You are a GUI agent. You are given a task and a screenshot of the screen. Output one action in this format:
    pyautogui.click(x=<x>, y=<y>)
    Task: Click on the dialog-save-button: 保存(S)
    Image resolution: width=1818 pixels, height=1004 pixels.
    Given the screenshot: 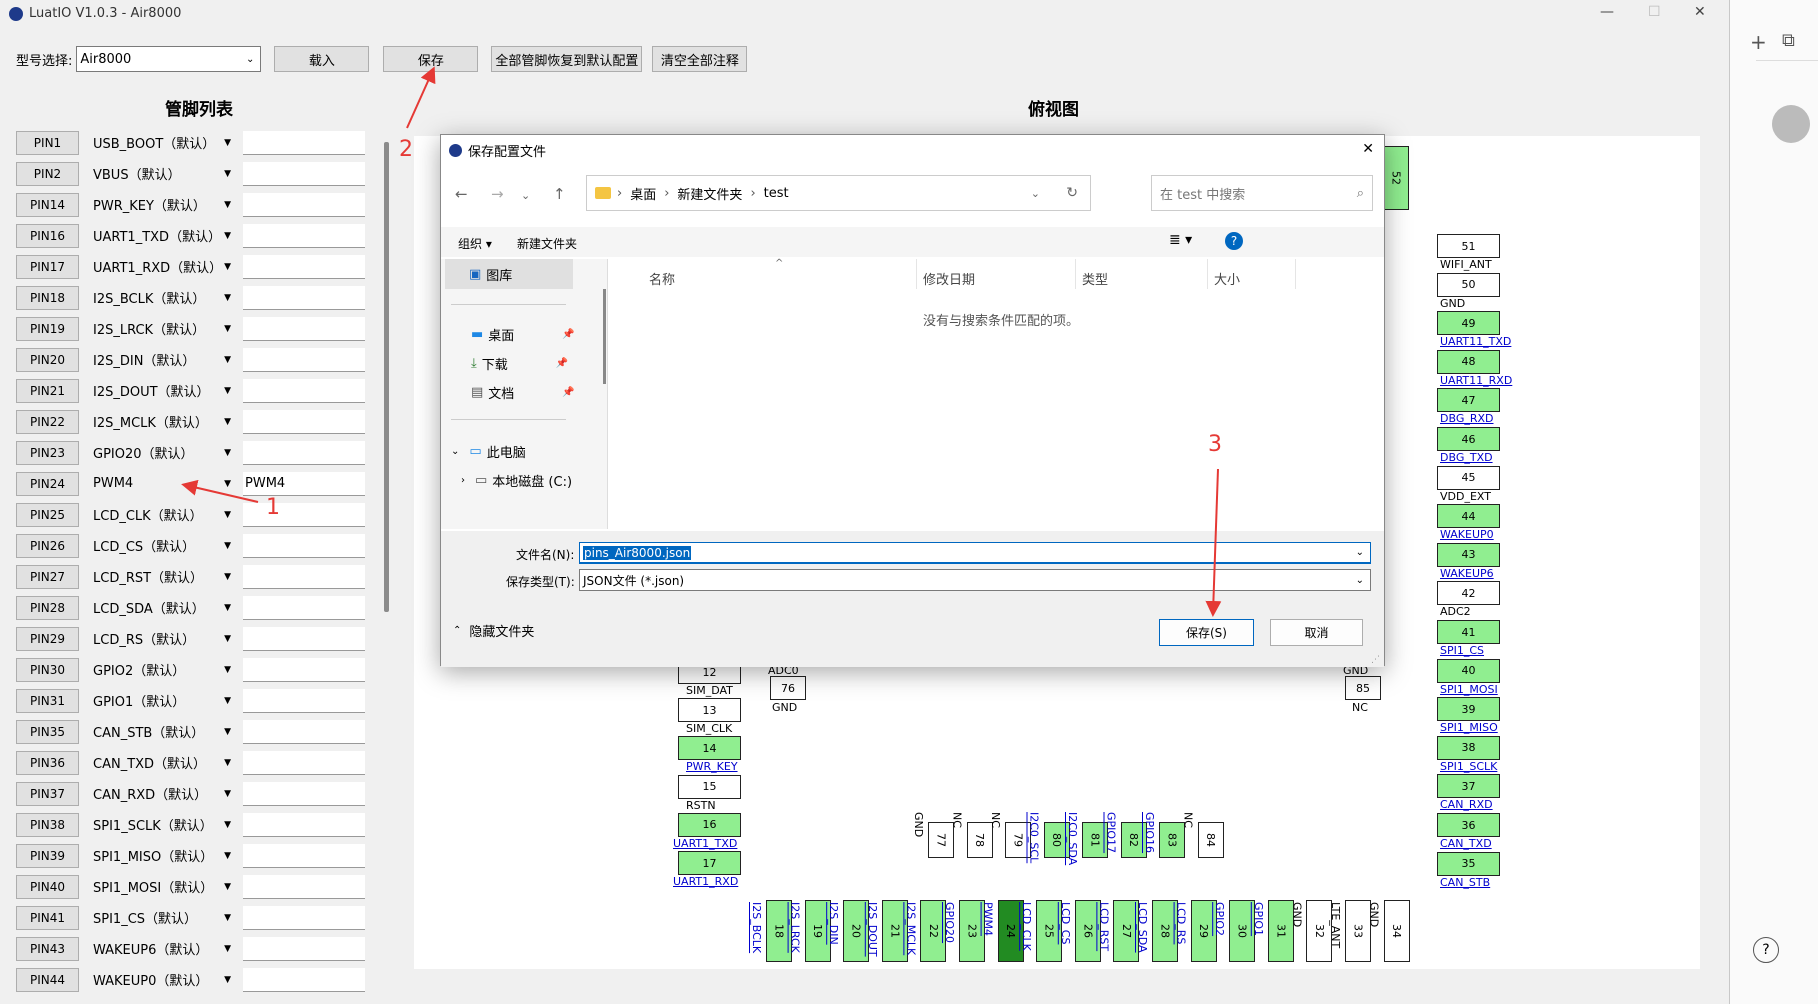 What is the action you would take?
    pyautogui.click(x=1206, y=632)
    